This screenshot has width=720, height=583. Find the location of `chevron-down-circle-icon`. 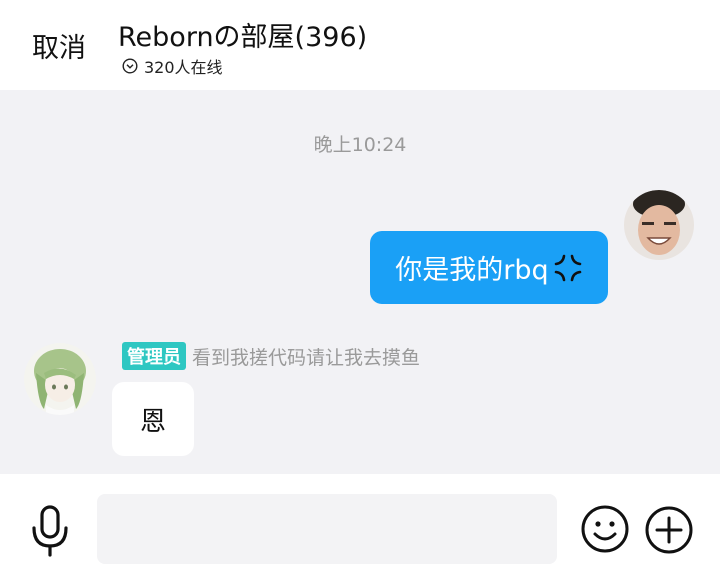

chevron-down-circle-icon is located at coordinates (130, 66).